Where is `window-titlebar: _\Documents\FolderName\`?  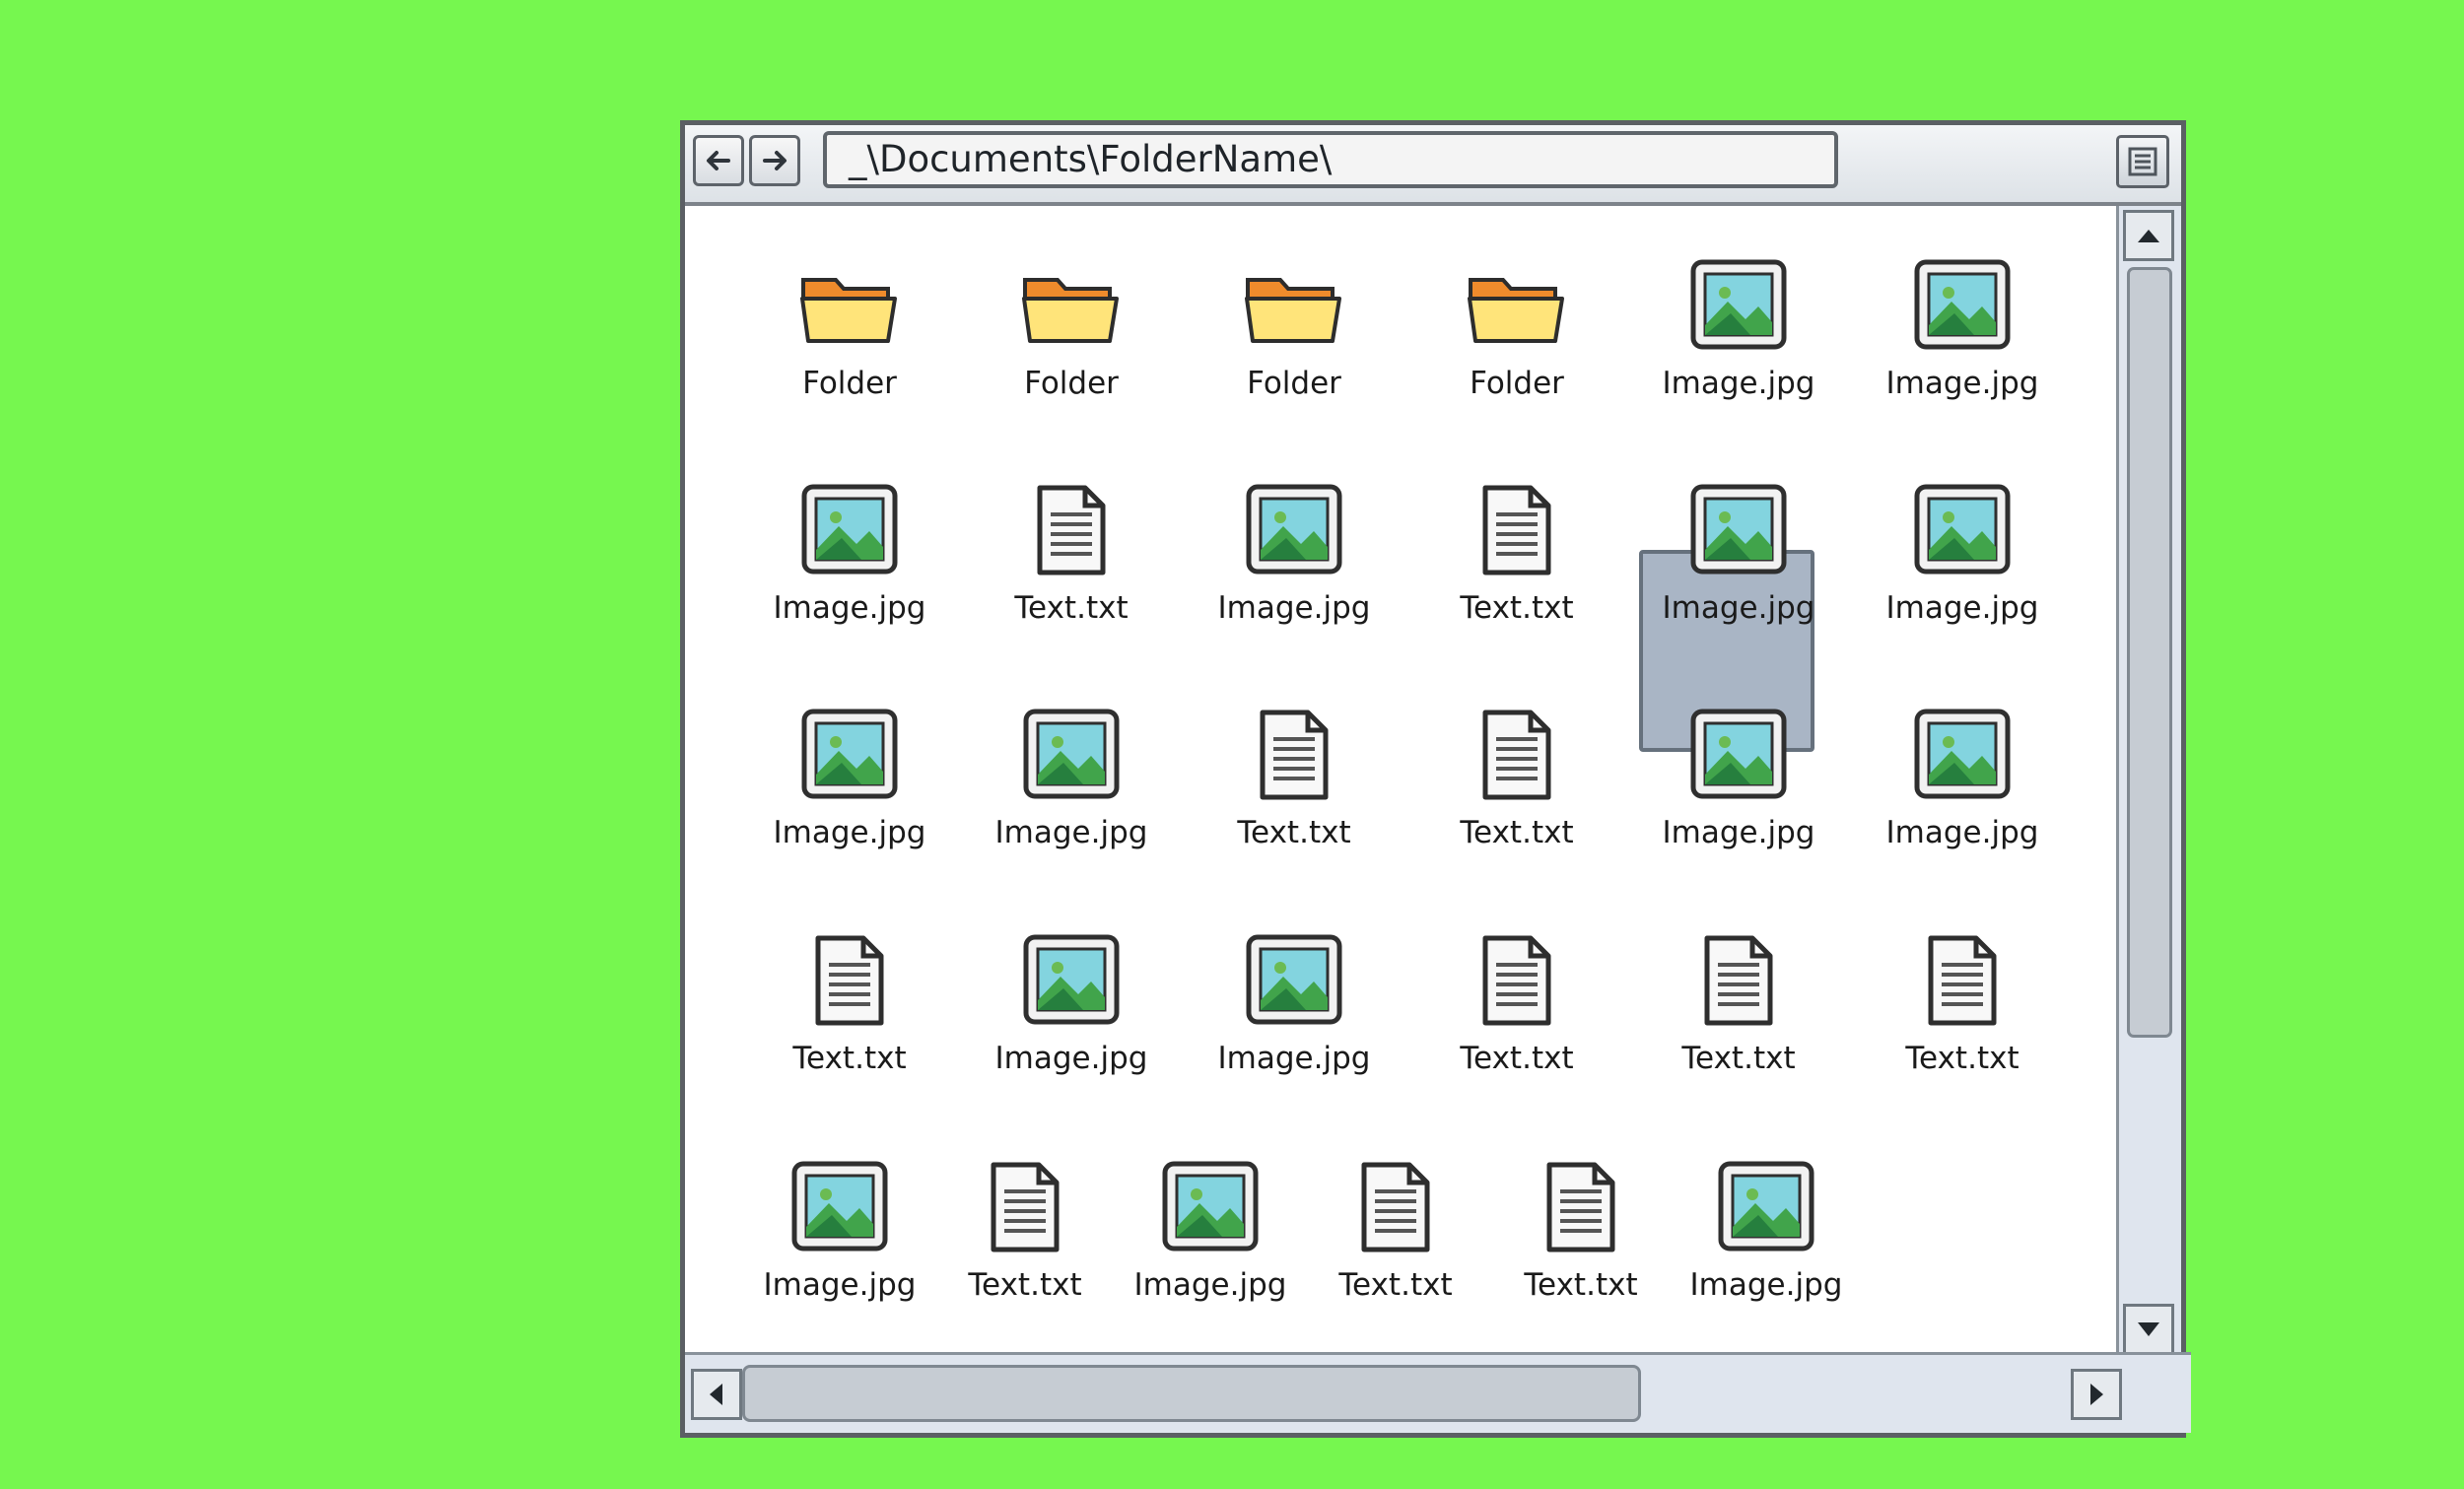 window-titlebar: _\Documents\FolderName\ is located at coordinates (1433, 165).